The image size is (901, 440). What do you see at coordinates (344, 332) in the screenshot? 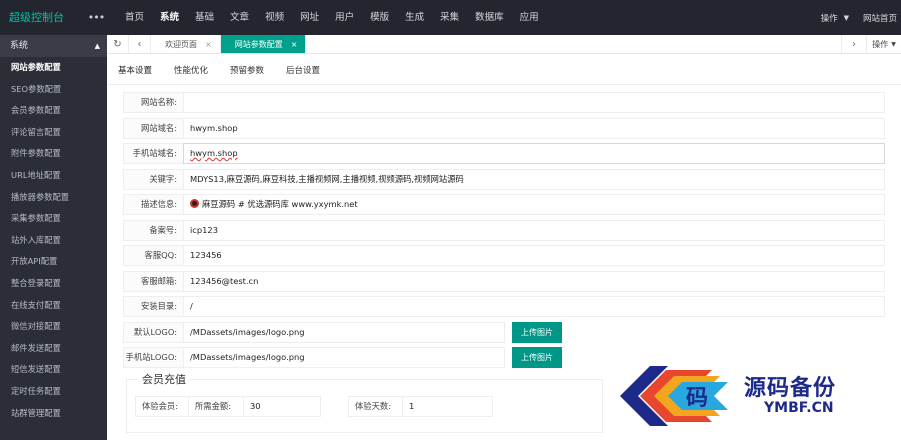
I see `logo-path-input: /MDassets/images/logo.png` at bounding box center [344, 332].